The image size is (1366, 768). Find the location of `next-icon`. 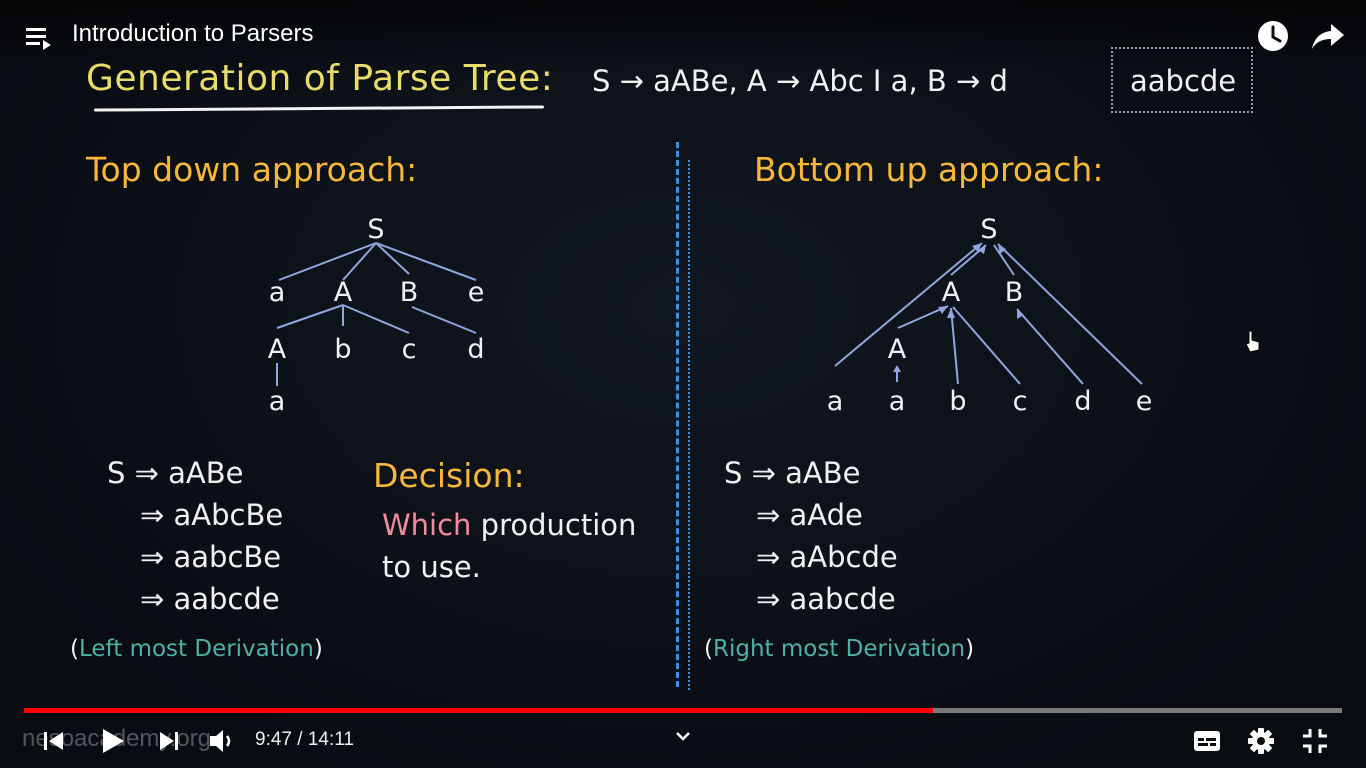

next-icon is located at coordinates (169, 741).